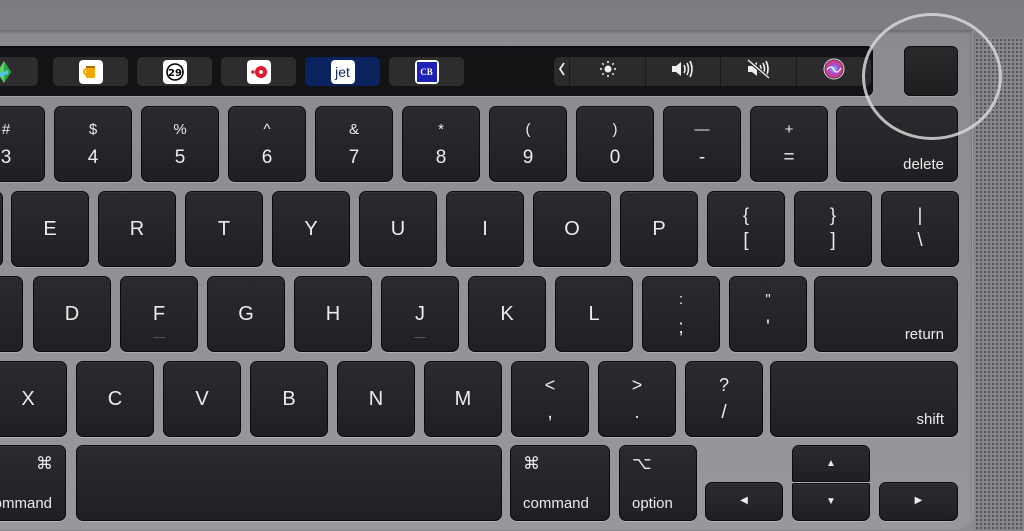 Image resolution: width=1024 pixels, height=531 pixels. What do you see at coordinates (485, 229) in the screenshot?
I see `key-i: I` at bounding box center [485, 229].